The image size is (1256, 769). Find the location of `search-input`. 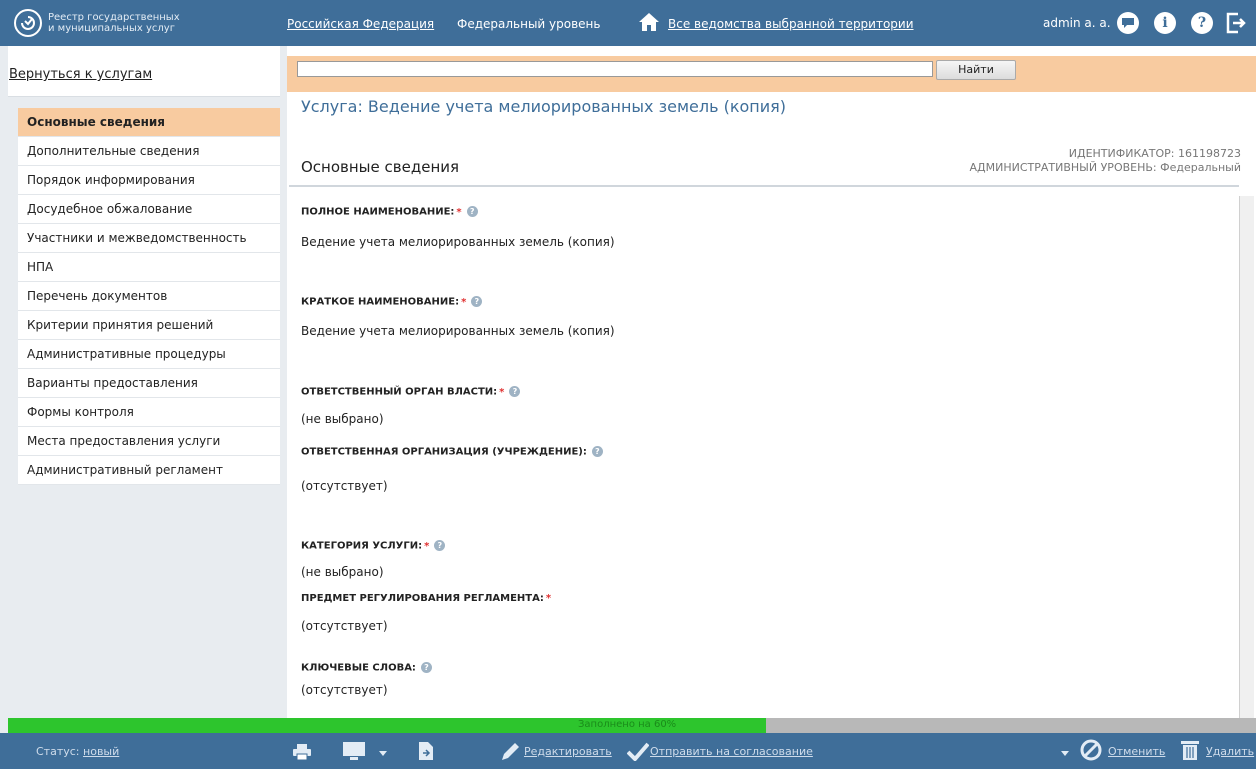

search-input is located at coordinates (615, 69).